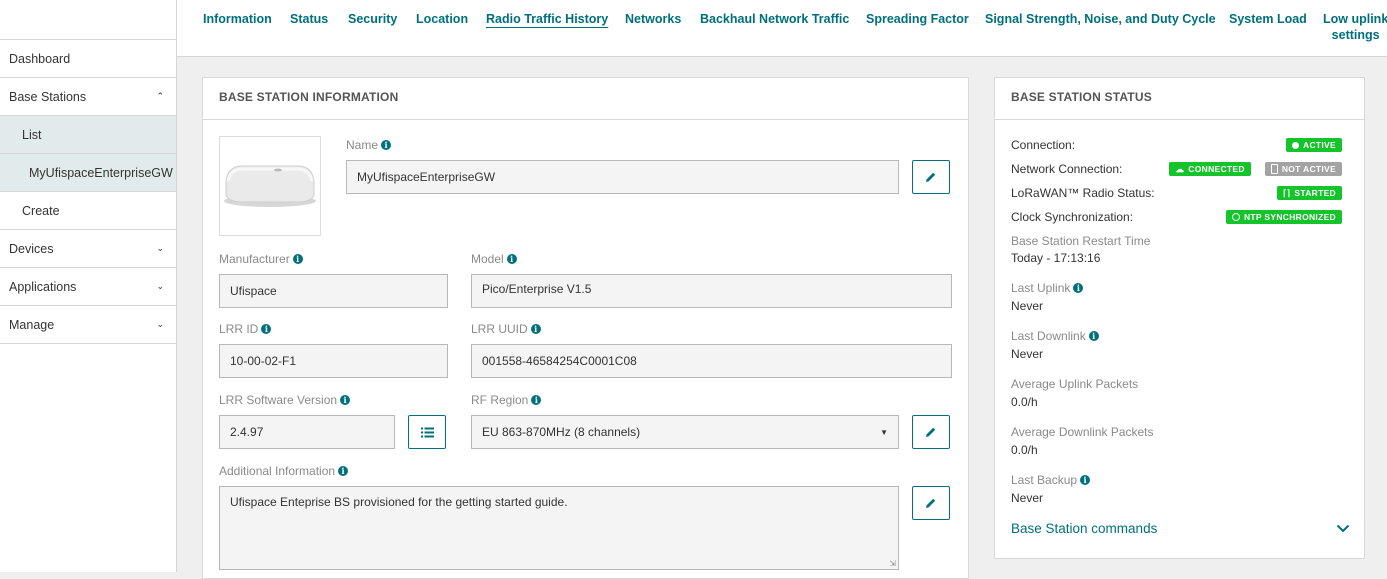 Image resolution: width=1387 pixels, height=579 pixels. Describe the element at coordinates (32, 324) in the screenshot. I see `sidebar-item-label: Manage` at that location.